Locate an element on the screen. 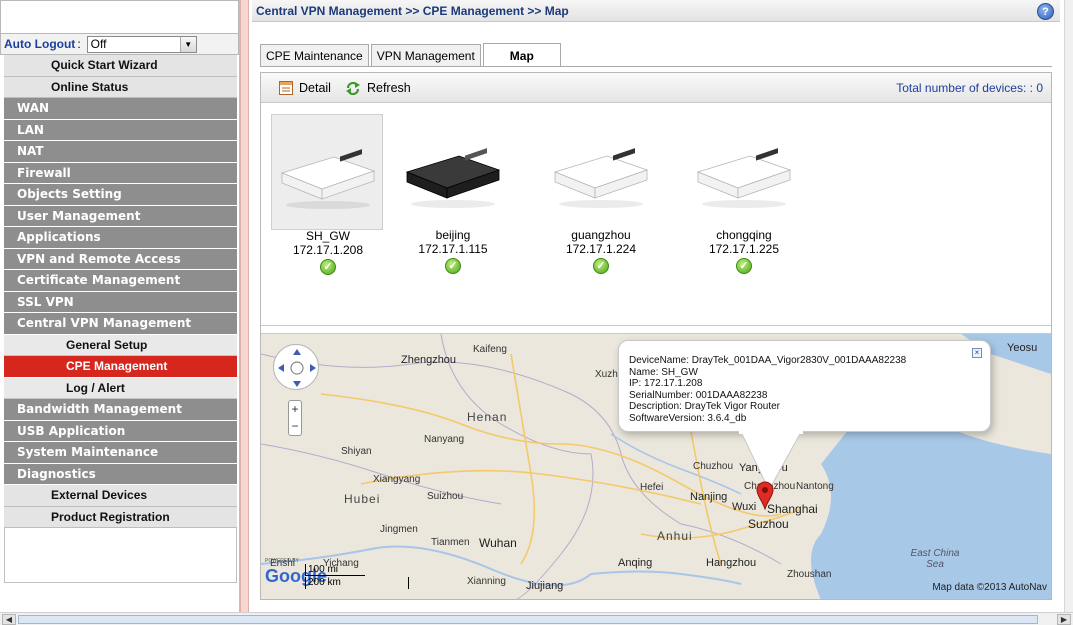 The width and height of the screenshot is (1073, 625). list-icon is located at coordinates (286, 87).